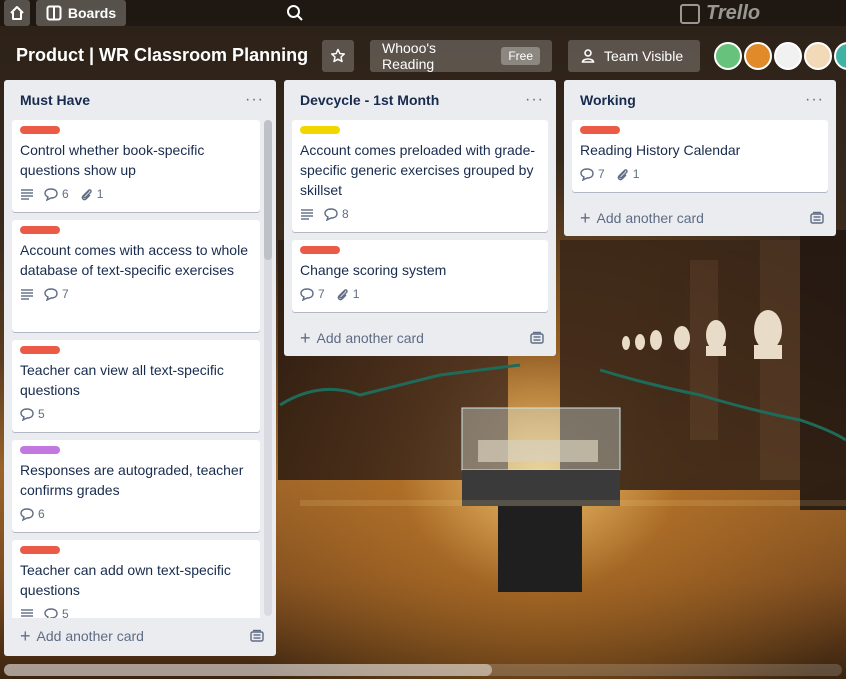 The image size is (846, 679). Describe the element at coordinates (720, 13) in the screenshot. I see `trello-logo: Trello` at that location.